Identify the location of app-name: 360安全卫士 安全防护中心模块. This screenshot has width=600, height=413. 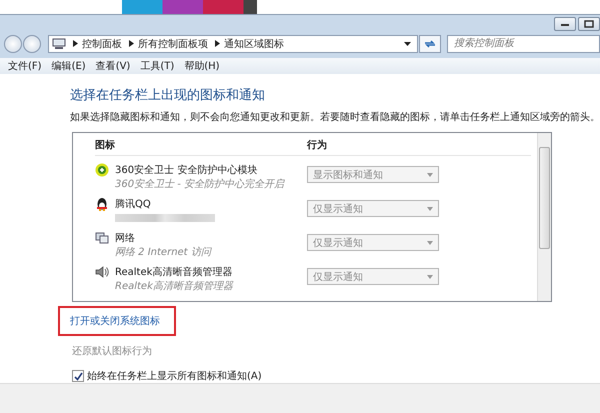
(186, 171).